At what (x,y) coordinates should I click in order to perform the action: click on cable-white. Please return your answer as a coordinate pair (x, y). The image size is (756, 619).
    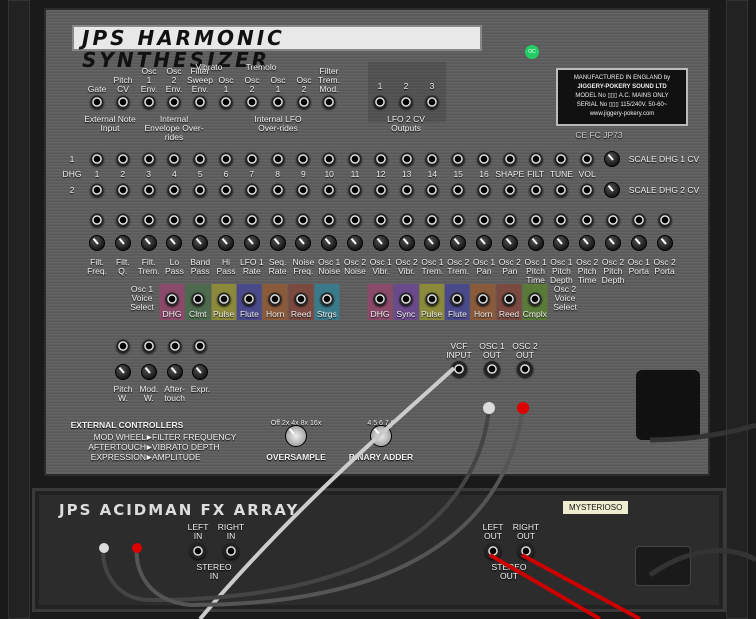
    Looking at the image, I should click on (327, 492).